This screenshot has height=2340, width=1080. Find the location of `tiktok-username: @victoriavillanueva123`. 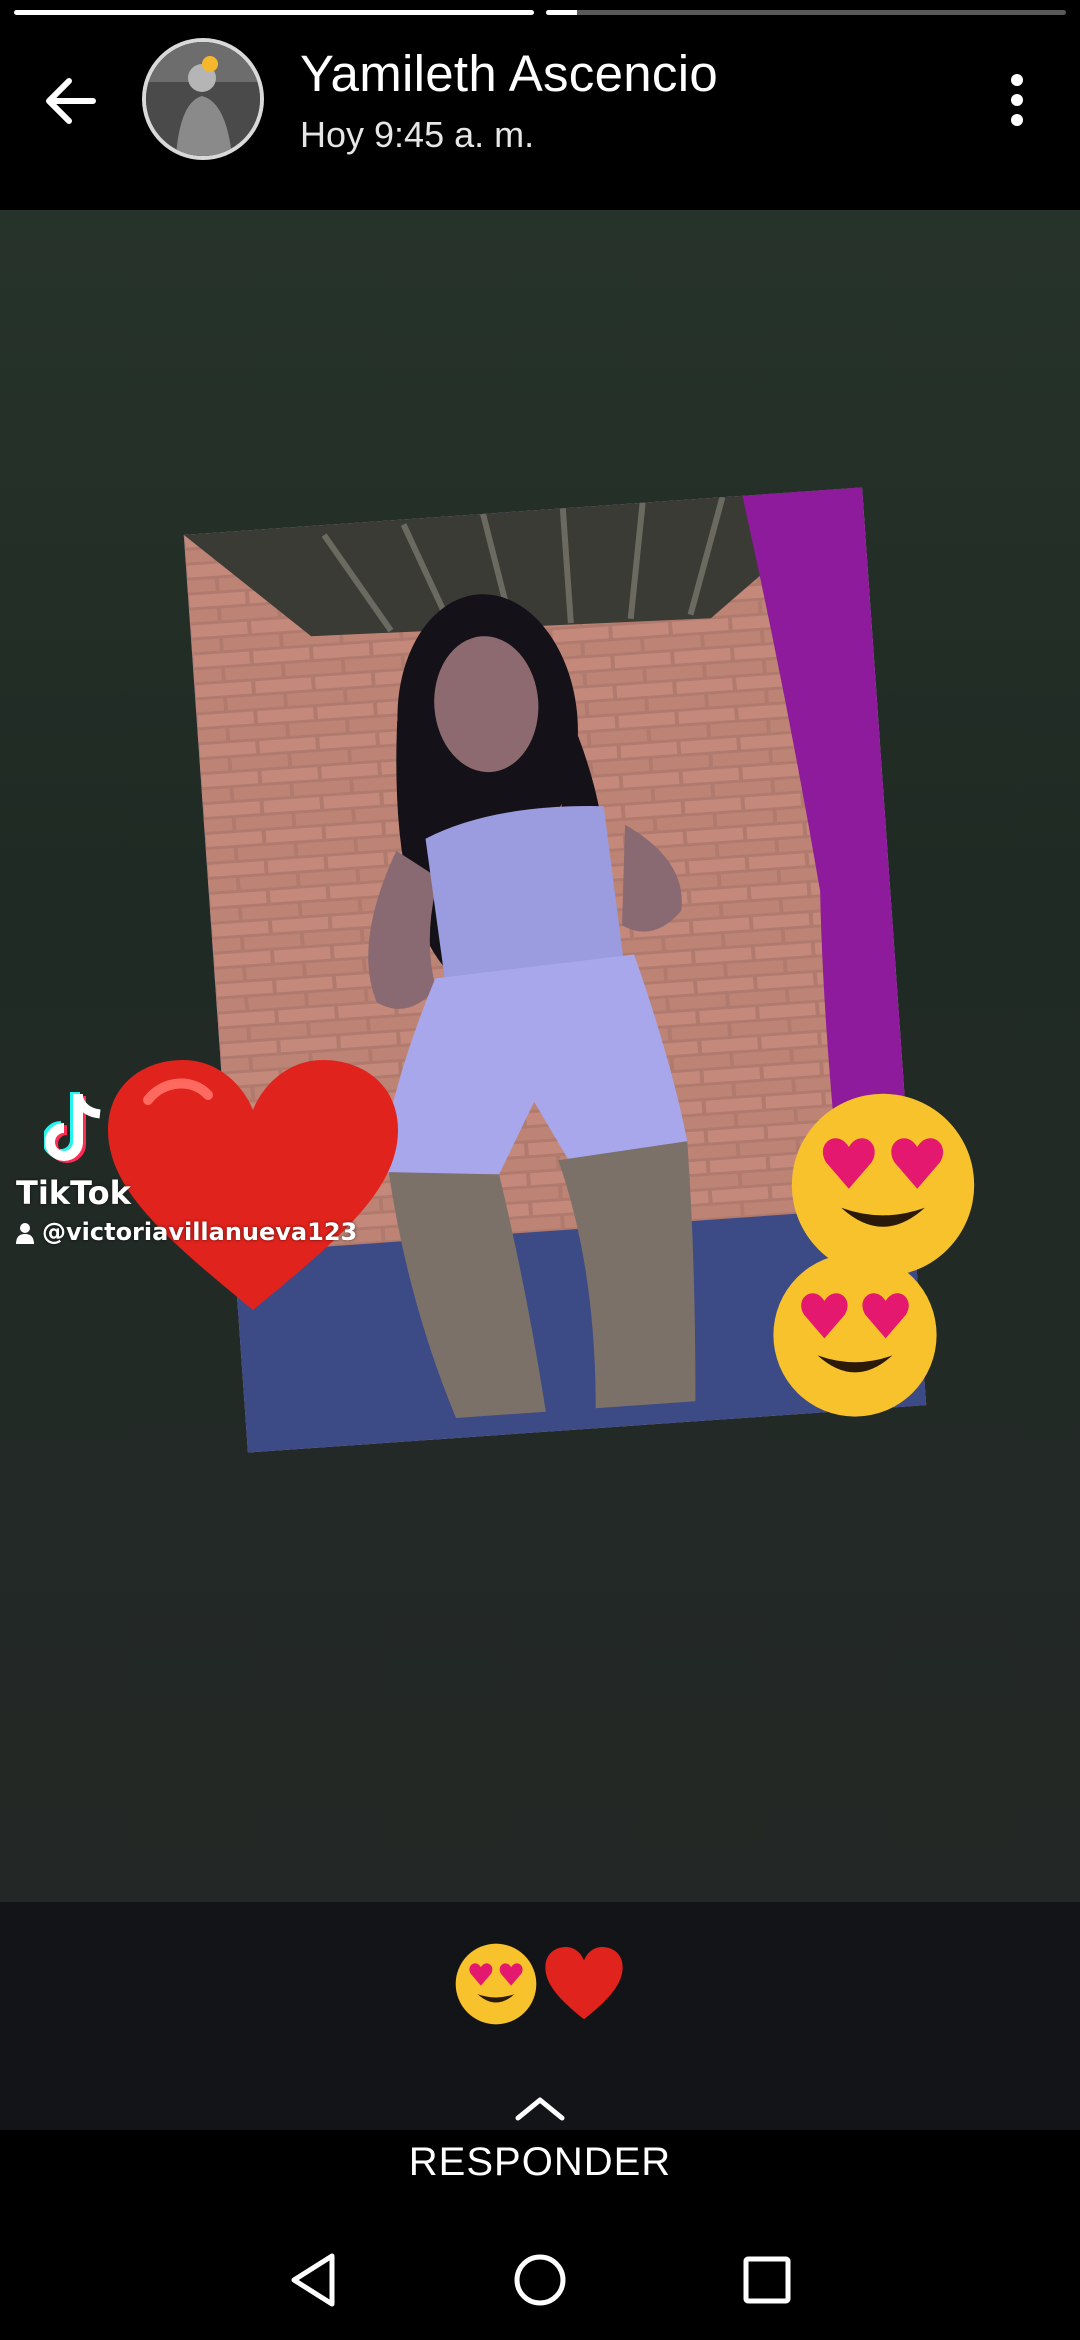

tiktok-username: @victoriavillanueva123 is located at coordinates (186, 1232).